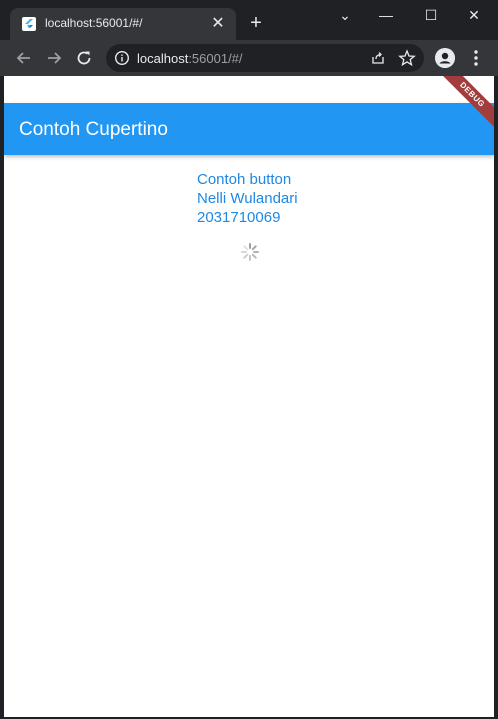  I want to click on share-icon, so click(378, 58).